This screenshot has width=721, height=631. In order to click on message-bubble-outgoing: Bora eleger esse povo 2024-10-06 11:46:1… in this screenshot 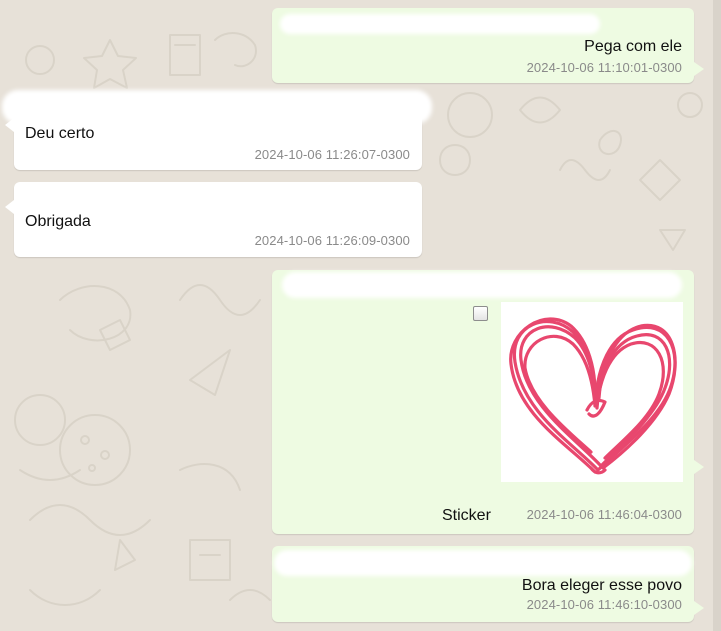, I will do `click(488, 584)`.